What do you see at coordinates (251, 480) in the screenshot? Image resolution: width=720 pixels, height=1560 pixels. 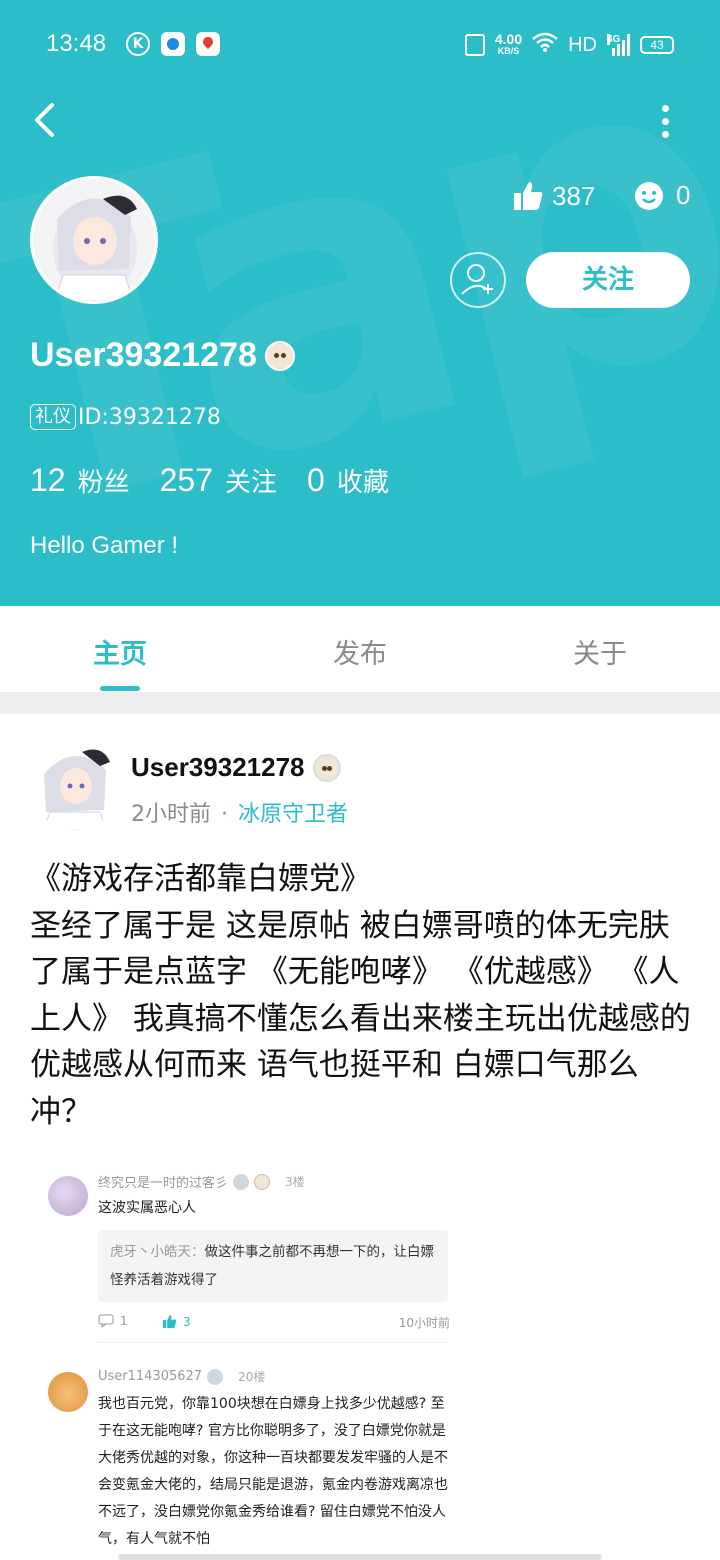 I see `following-label: 关注` at bounding box center [251, 480].